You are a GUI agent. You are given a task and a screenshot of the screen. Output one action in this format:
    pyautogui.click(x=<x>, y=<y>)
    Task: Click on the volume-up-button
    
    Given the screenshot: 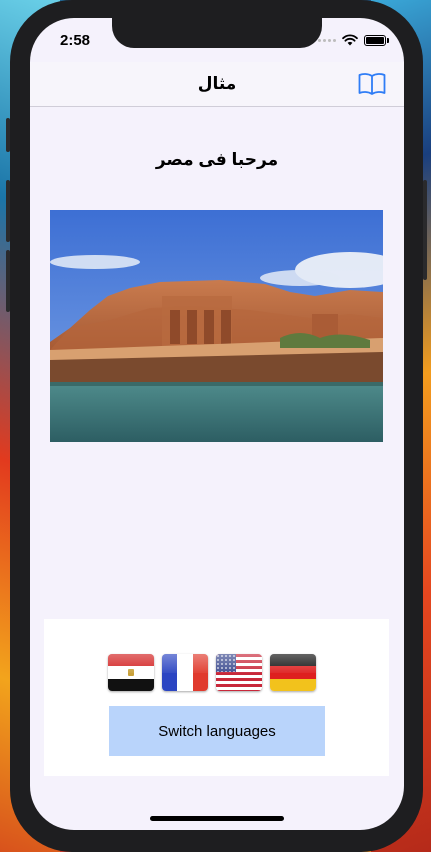 What is the action you would take?
    pyautogui.click(x=8, y=211)
    